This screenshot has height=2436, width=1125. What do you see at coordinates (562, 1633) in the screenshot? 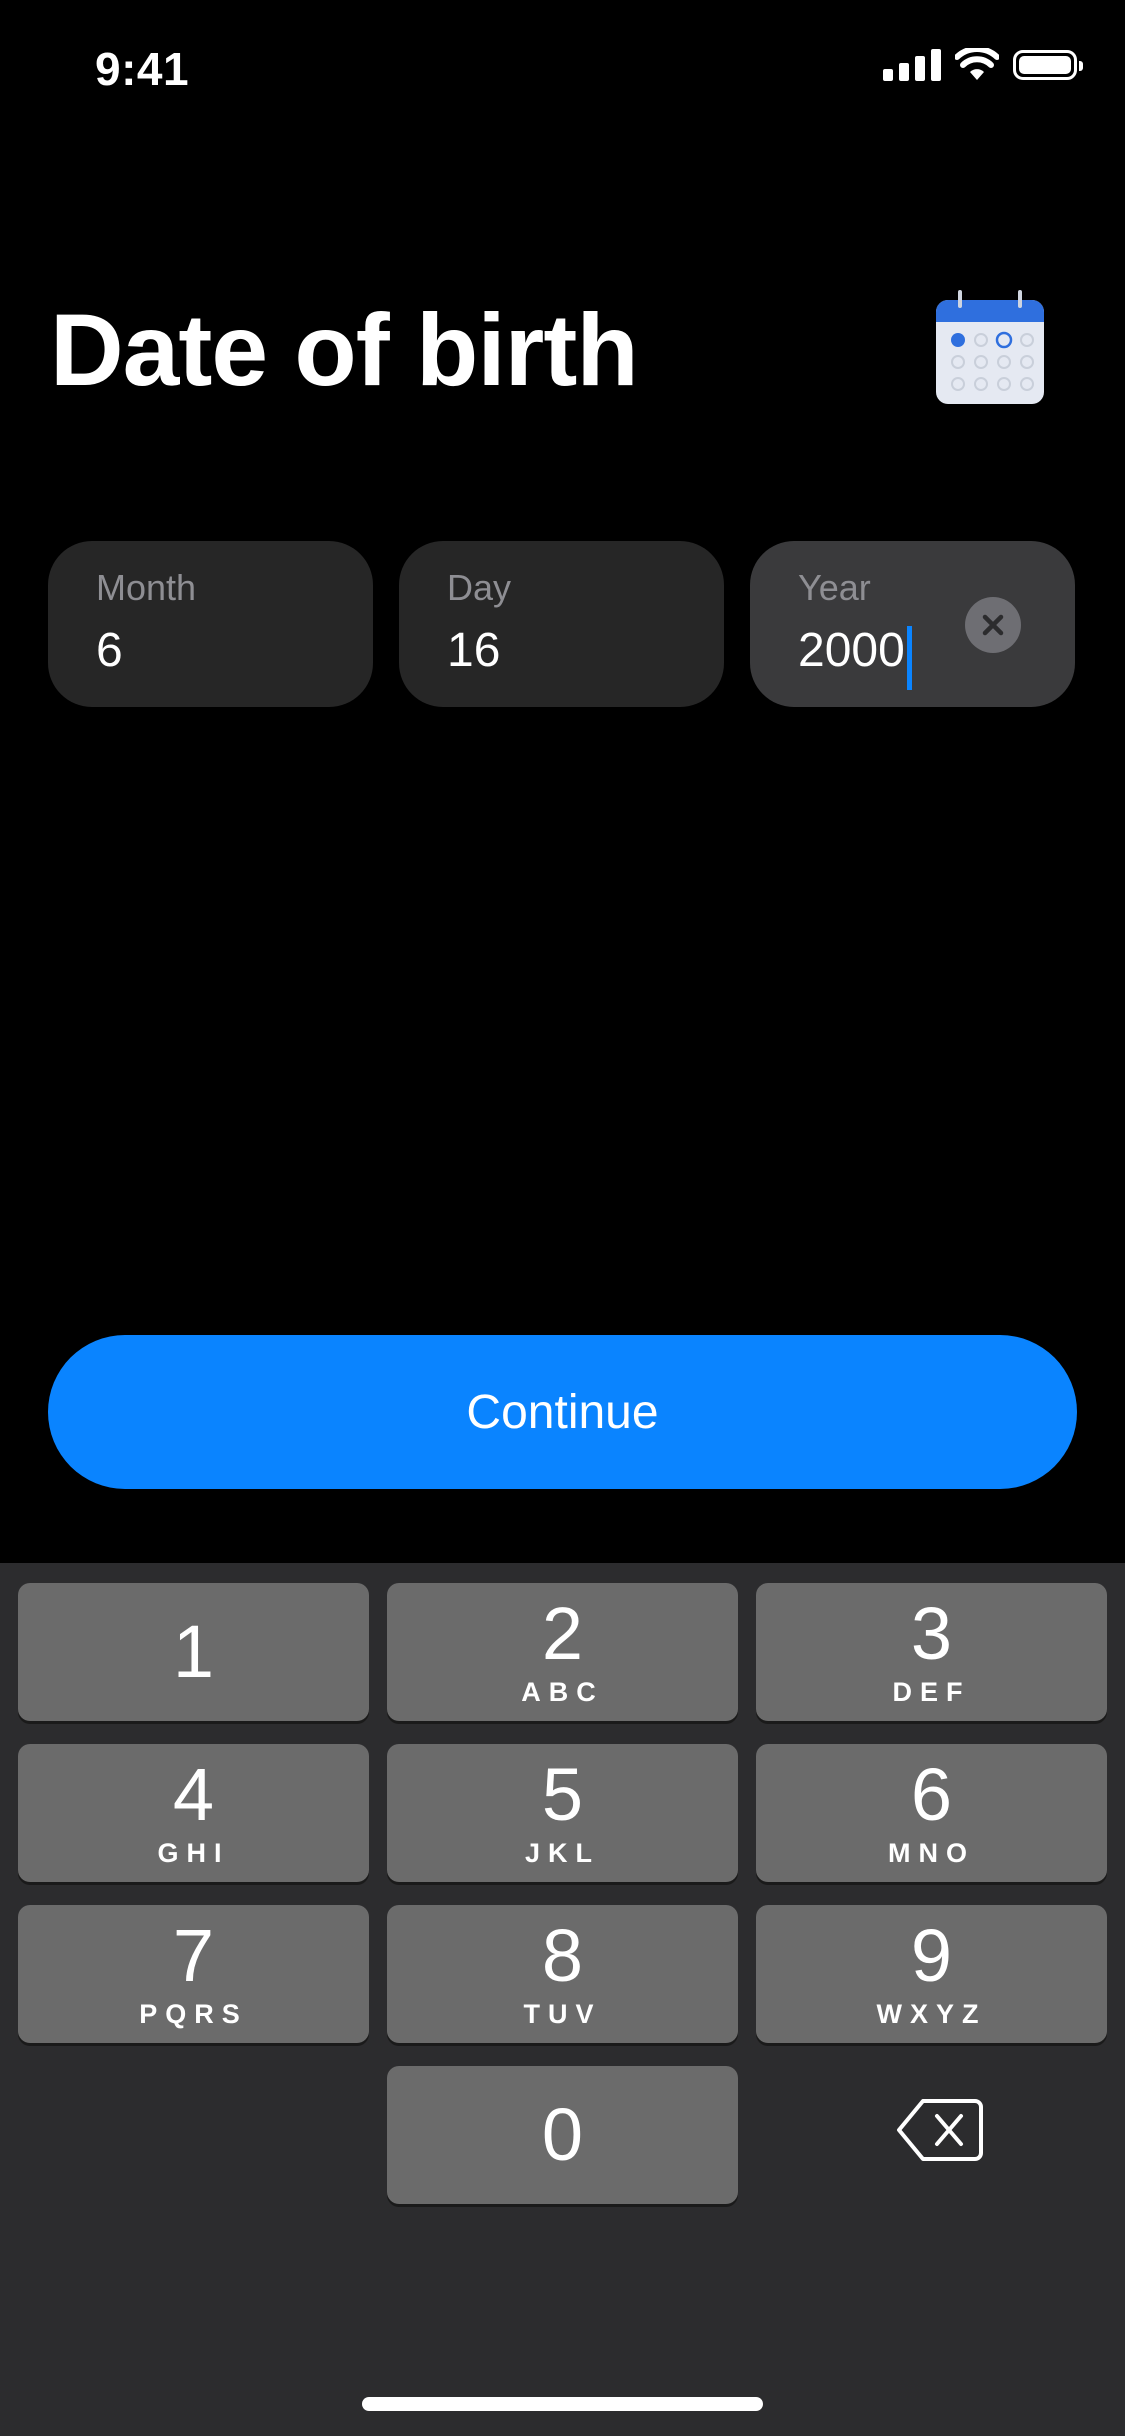
I see `key-digit: 2` at bounding box center [562, 1633].